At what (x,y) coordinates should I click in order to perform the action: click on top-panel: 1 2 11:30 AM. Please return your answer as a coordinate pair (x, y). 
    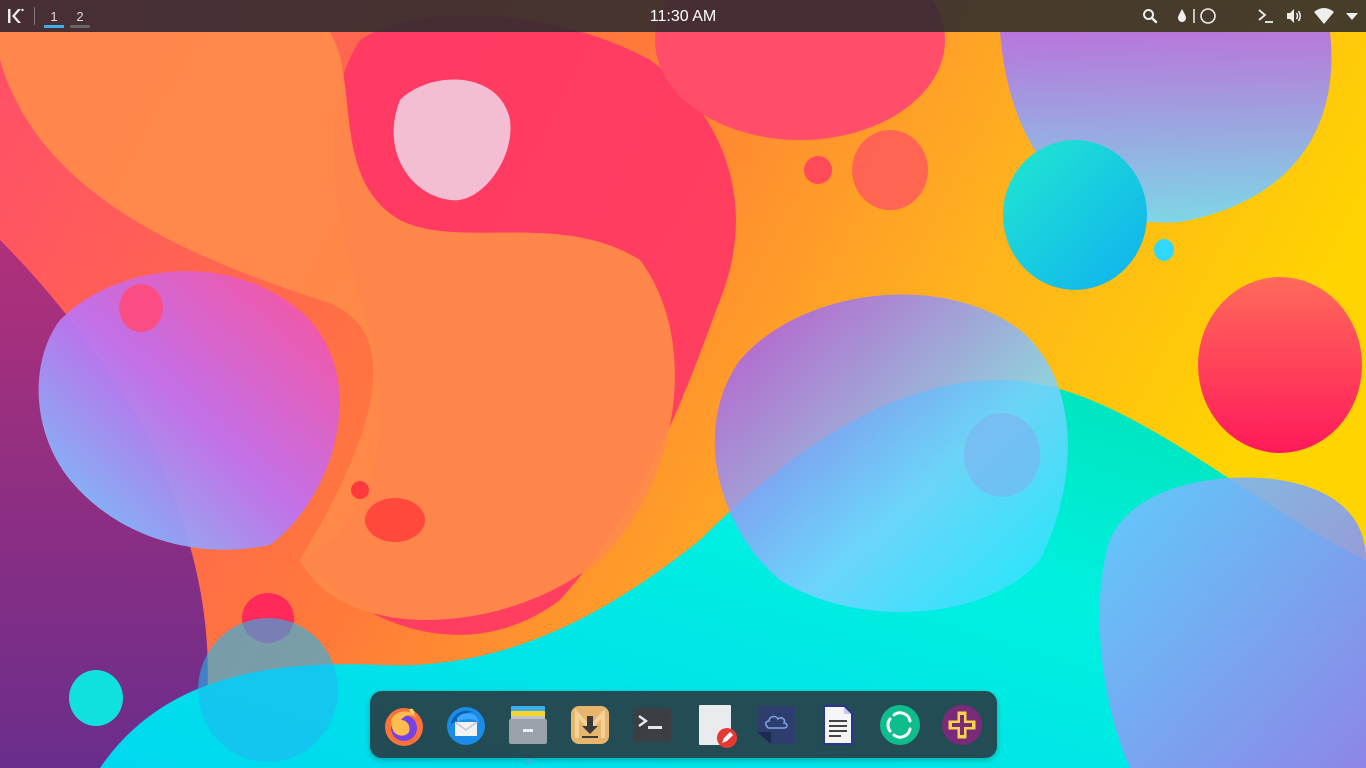
    Looking at the image, I should click on (683, 16).